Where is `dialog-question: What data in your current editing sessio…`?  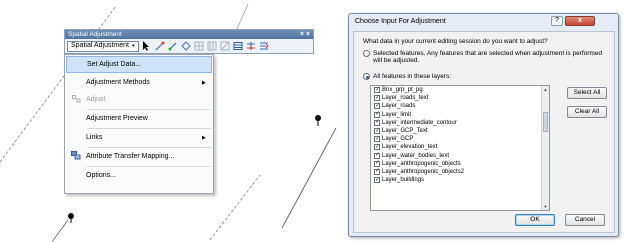 dialog-question: What data in your current editing sessio… is located at coordinates (455, 41).